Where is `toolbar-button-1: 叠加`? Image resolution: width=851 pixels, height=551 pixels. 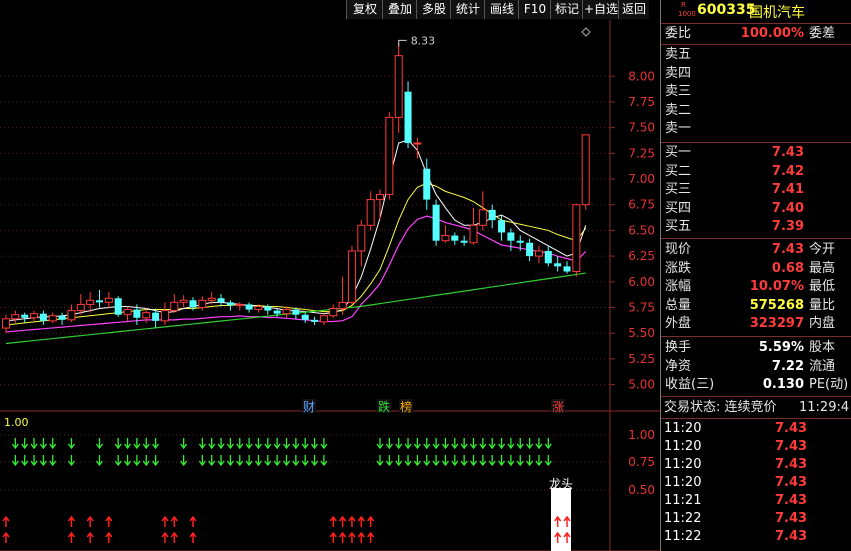
toolbar-button-1: 叠加 is located at coordinates (399, 9).